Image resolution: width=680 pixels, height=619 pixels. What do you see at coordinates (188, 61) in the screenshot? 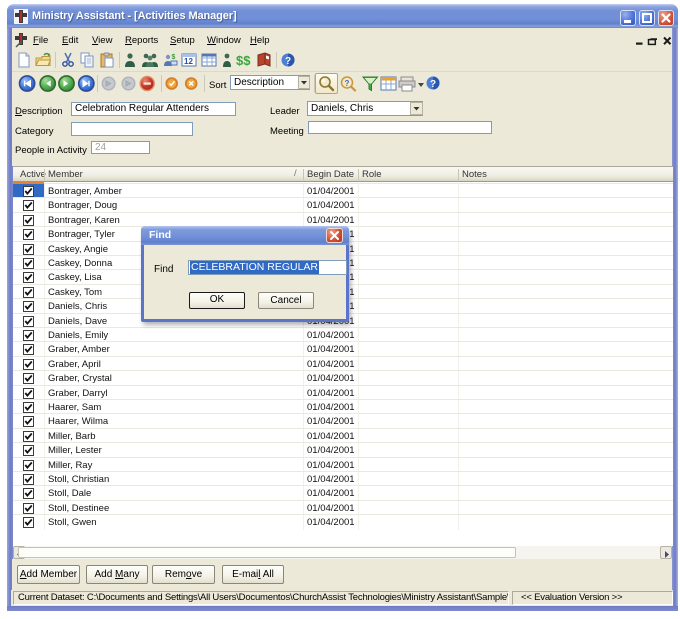
I see `svg-text: 12` at bounding box center [188, 61].